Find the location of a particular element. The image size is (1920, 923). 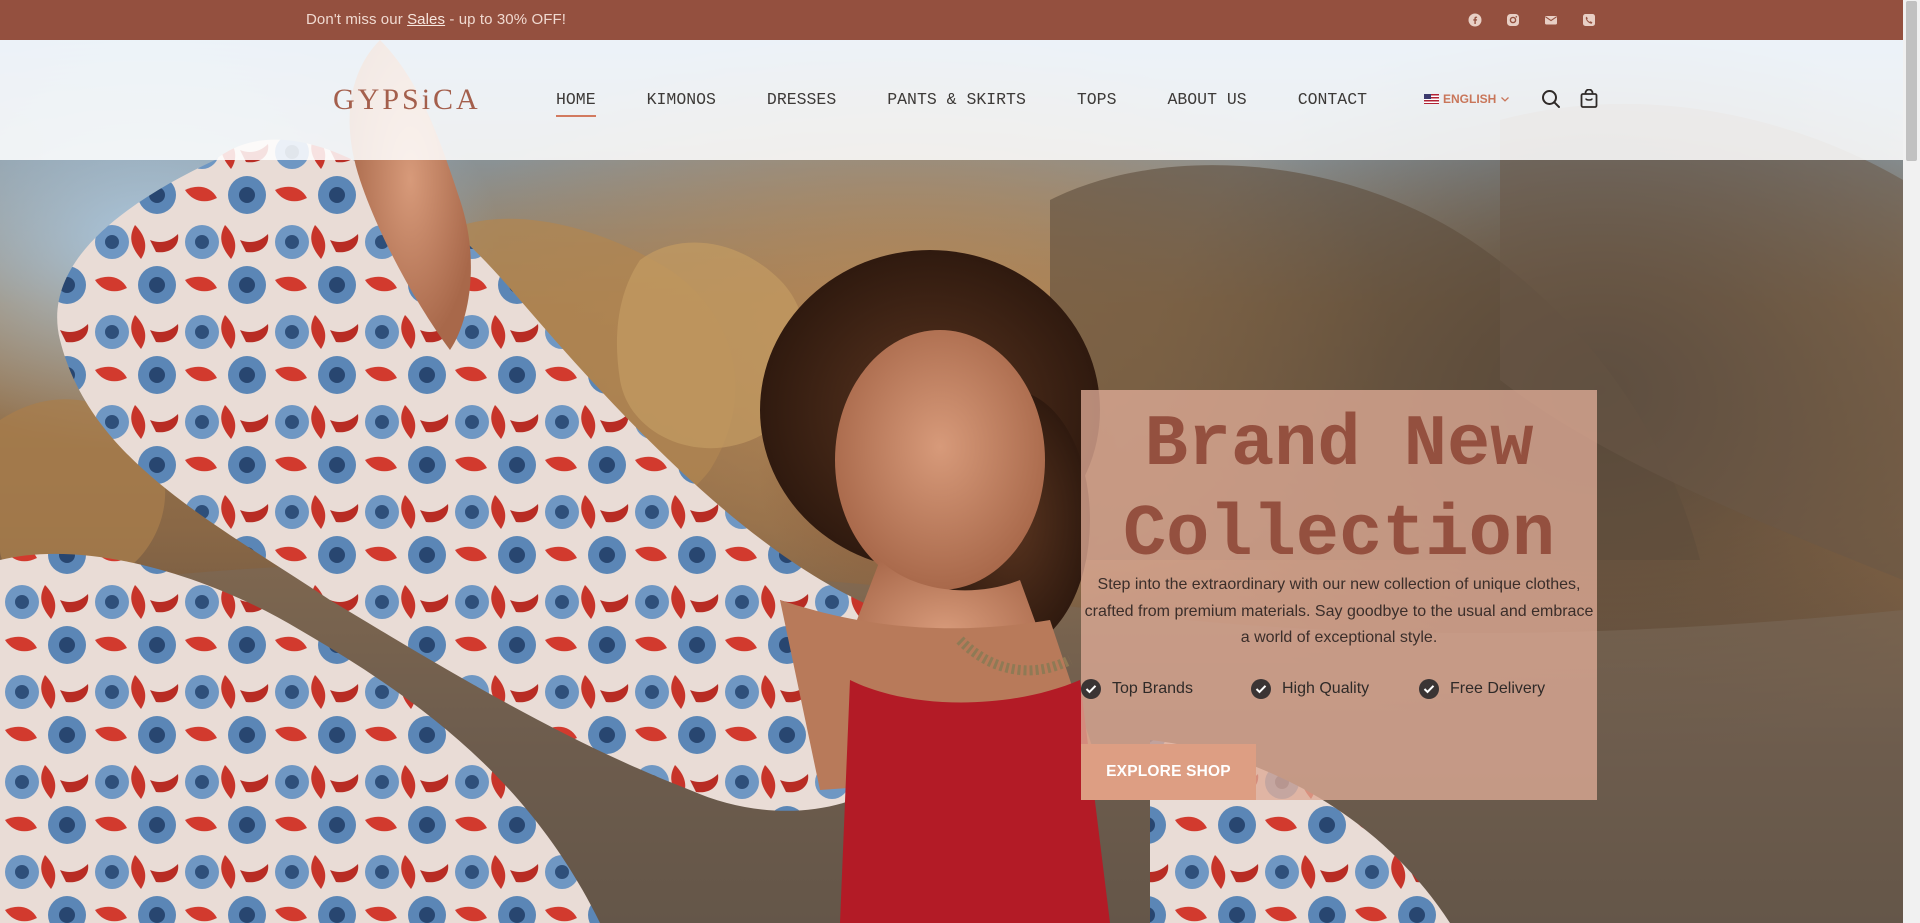

scrollbar-thumb is located at coordinates (1911, 81).